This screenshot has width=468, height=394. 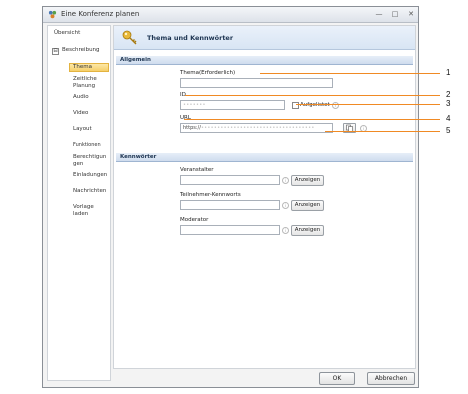 I want to click on moderator-label: Moderator, so click(x=194, y=220).